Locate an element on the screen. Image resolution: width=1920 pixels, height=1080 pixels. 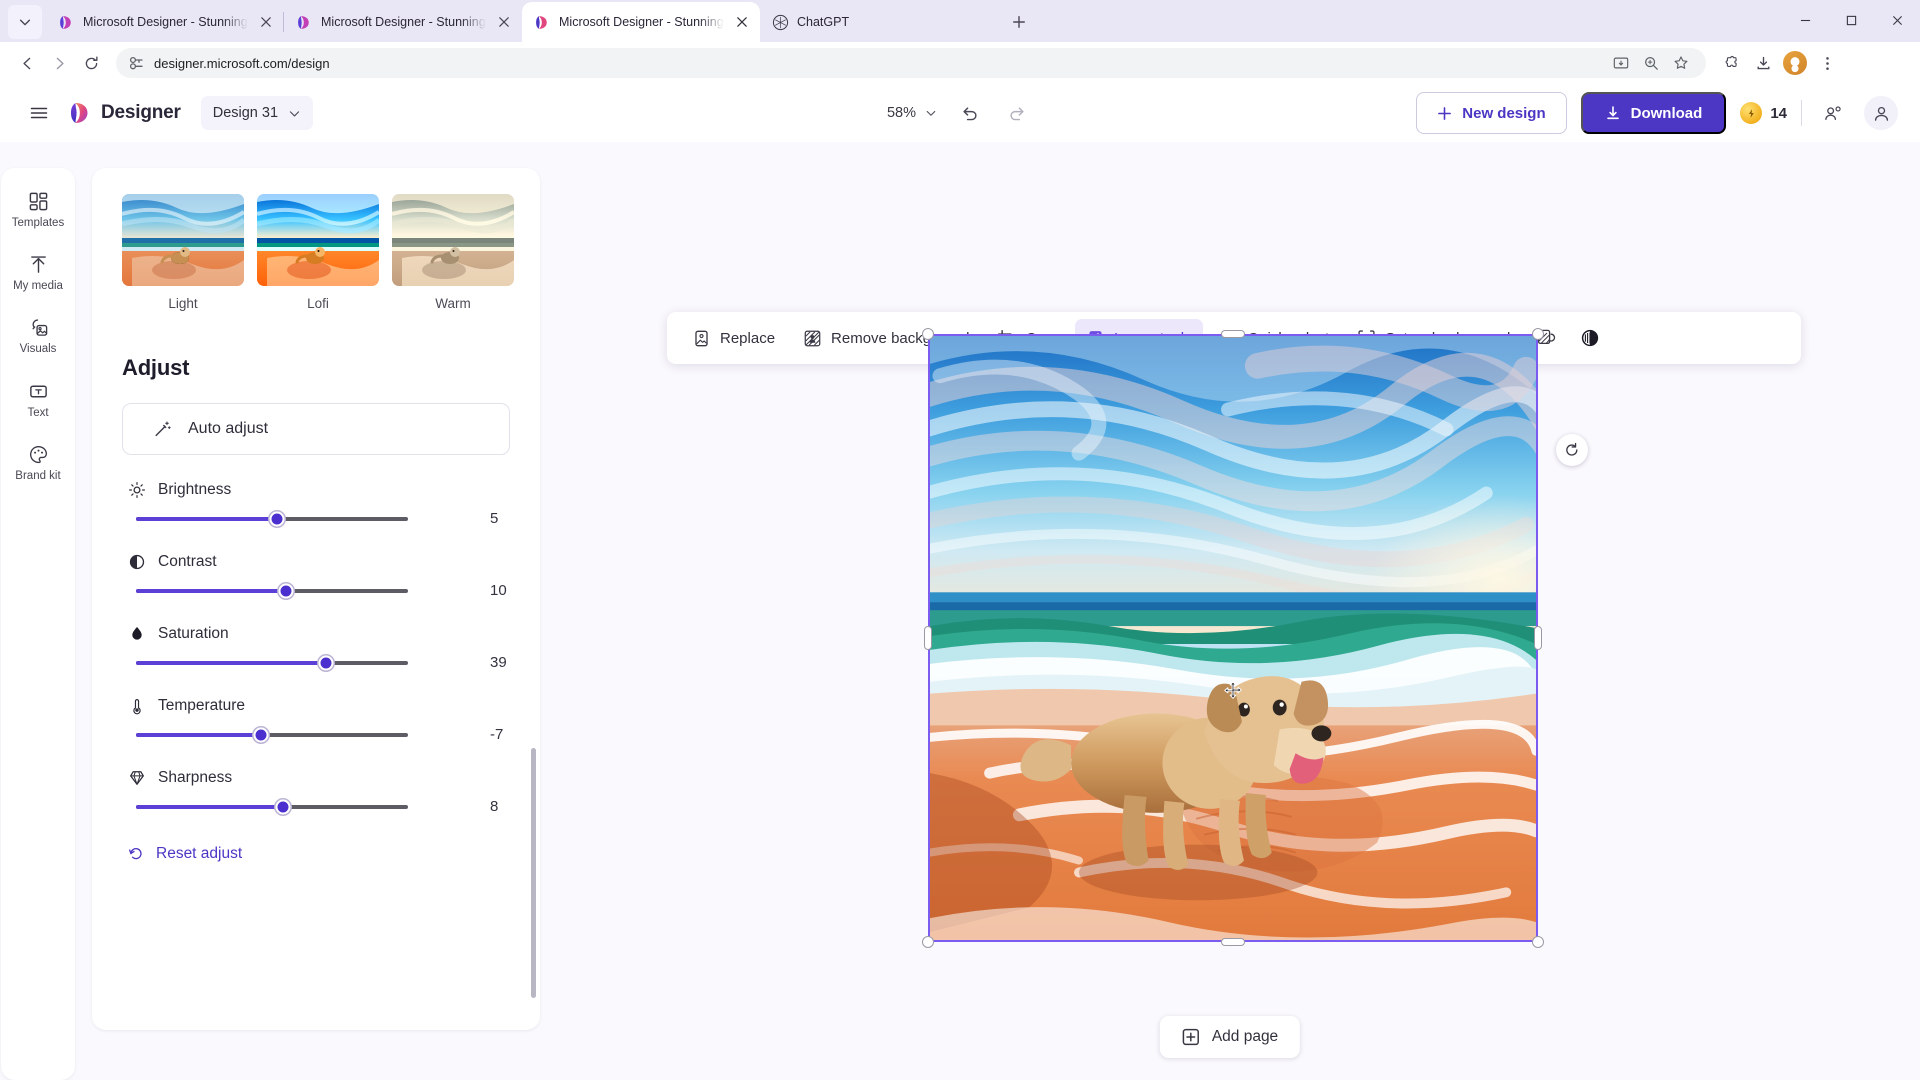
sidebar-item-my-media: My media is located at coordinates (38, 273).